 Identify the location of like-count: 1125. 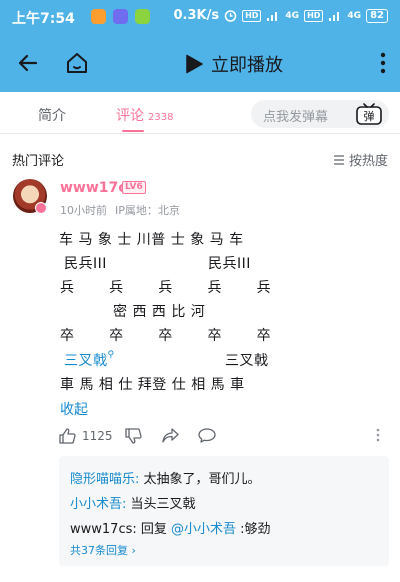
(97, 436).